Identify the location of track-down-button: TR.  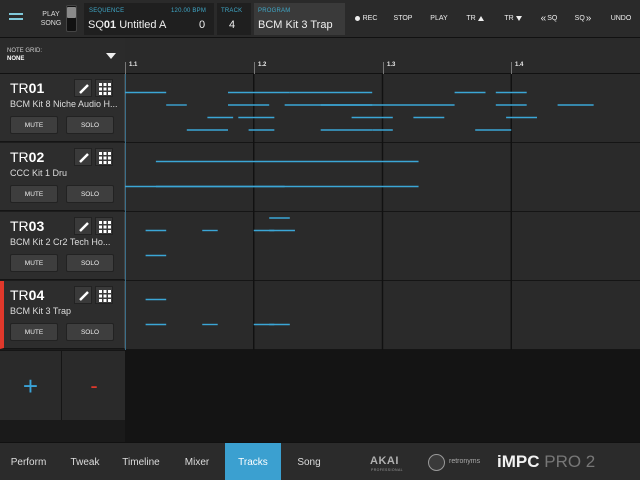
(513, 18).